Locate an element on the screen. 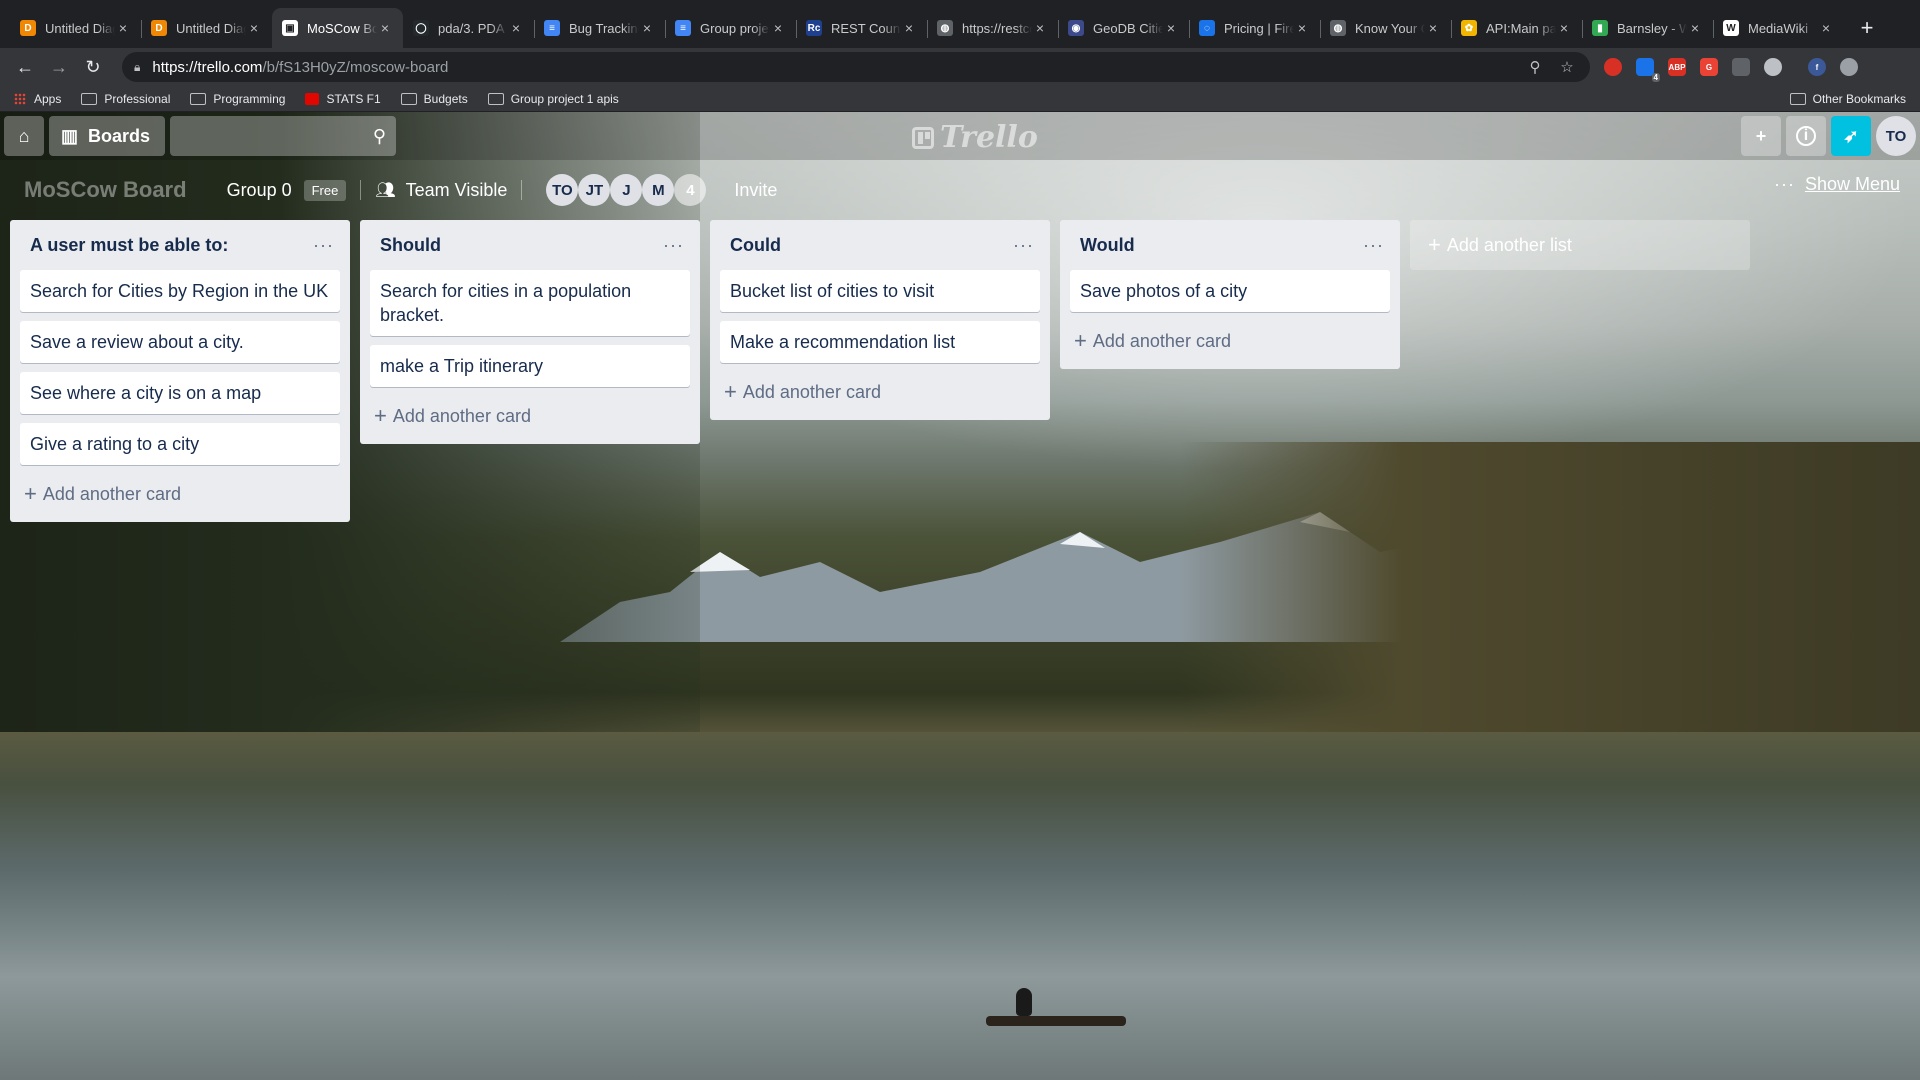 Image resolution: width=1920 pixels, height=1080 pixels. bookmark-item: STATS F1 is located at coordinates (343, 99).